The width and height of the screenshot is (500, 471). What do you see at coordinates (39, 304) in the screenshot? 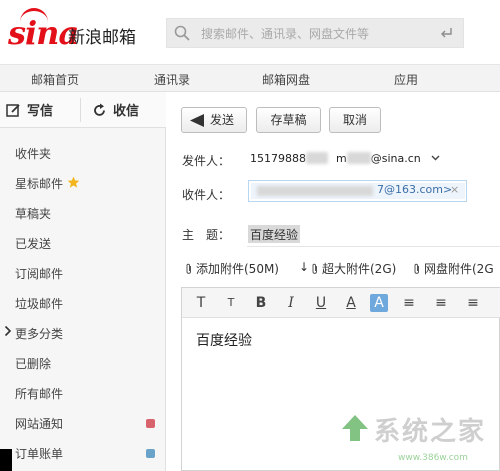
I see `folder-label: 垃圾邮件` at bounding box center [39, 304].